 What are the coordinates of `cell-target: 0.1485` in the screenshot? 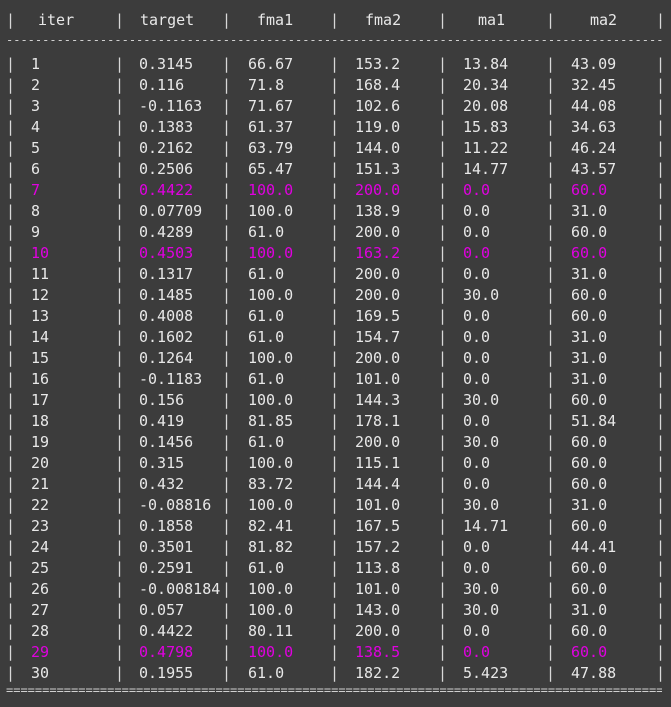 It's located at (166, 295).